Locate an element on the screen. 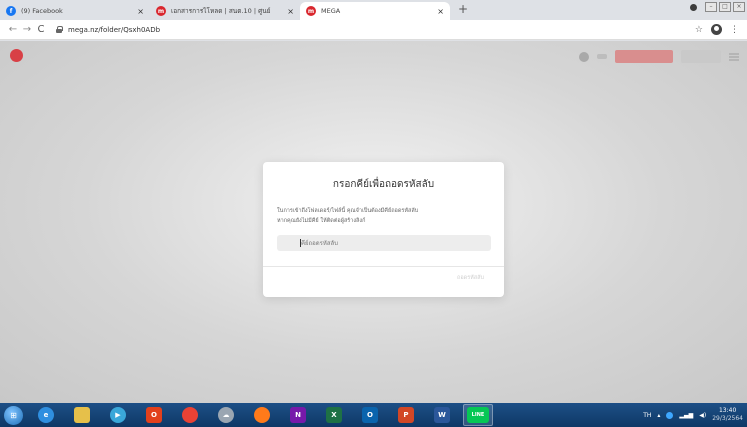 This screenshot has height=427, width=747. close-window-button: × is located at coordinates (739, 7).